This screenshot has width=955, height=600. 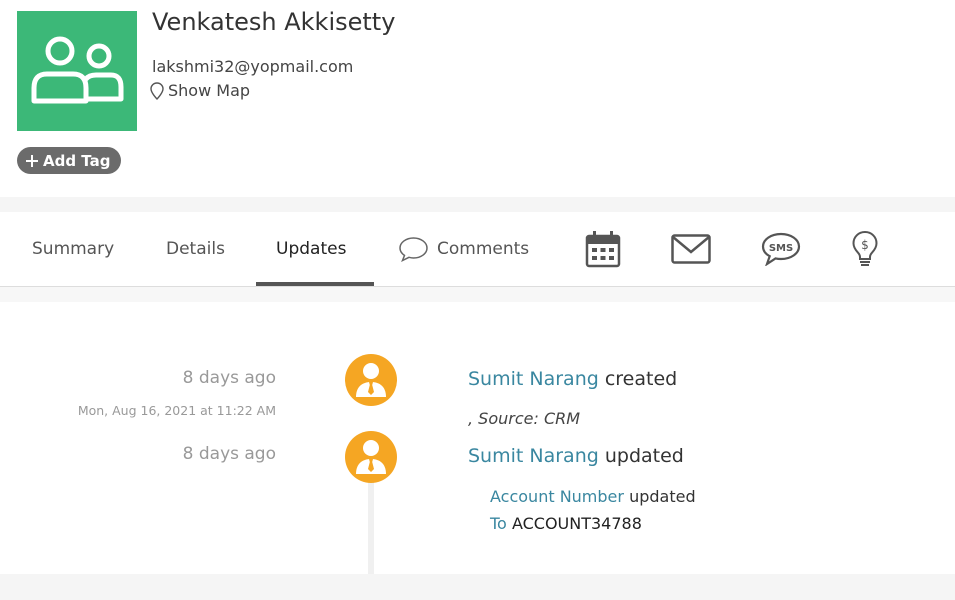 What do you see at coordinates (413, 249) in the screenshot?
I see `comment-icon` at bounding box center [413, 249].